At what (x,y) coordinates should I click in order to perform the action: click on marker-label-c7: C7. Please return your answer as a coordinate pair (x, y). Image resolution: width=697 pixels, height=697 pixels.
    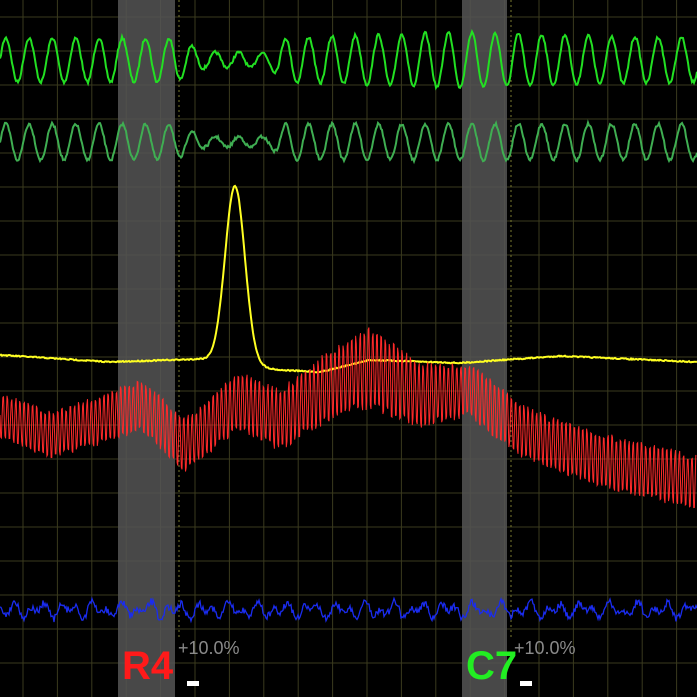
    Looking at the image, I should click on (492, 666).